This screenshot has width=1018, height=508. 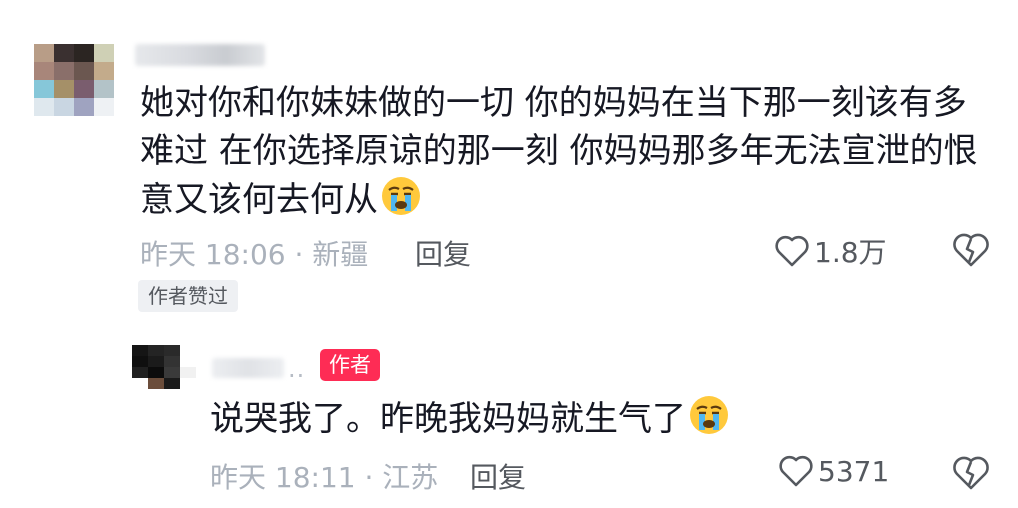 I want to click on comment-time-location: 昨天 18:06 · 新疆, so click(x=254, y=254).